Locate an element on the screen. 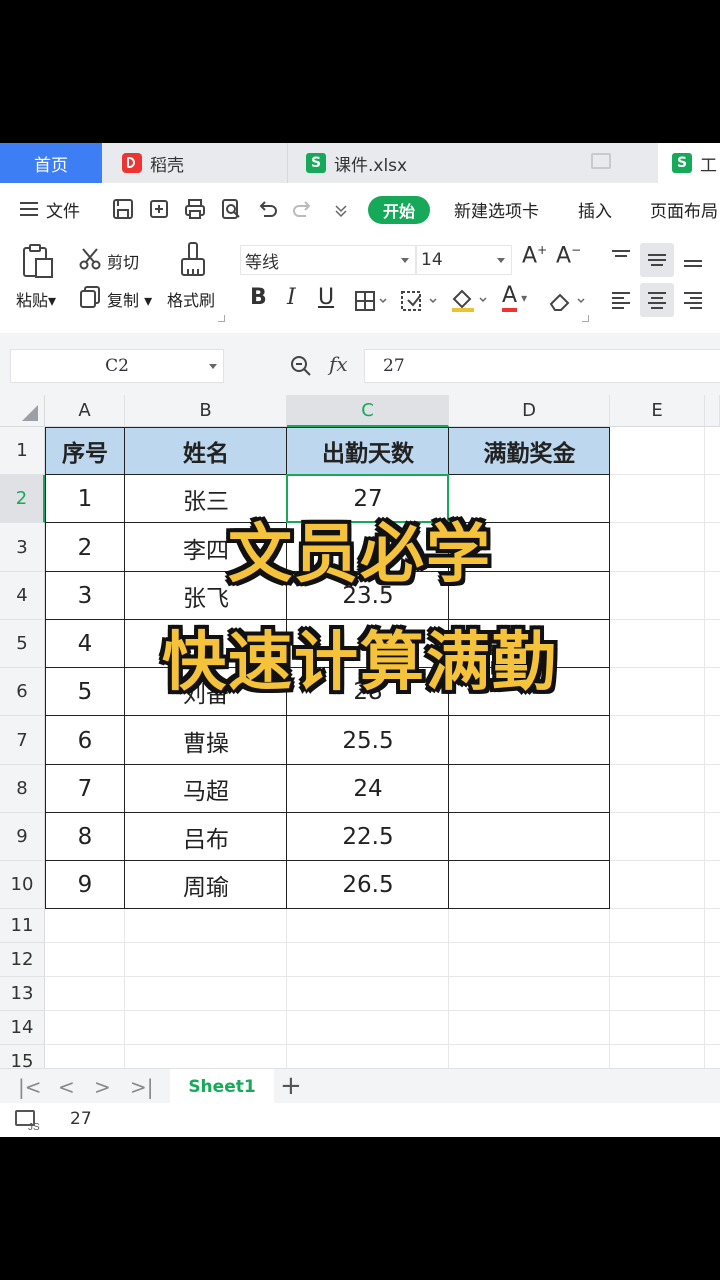  row-header-11: 11 is located at coordinates (22, 926).